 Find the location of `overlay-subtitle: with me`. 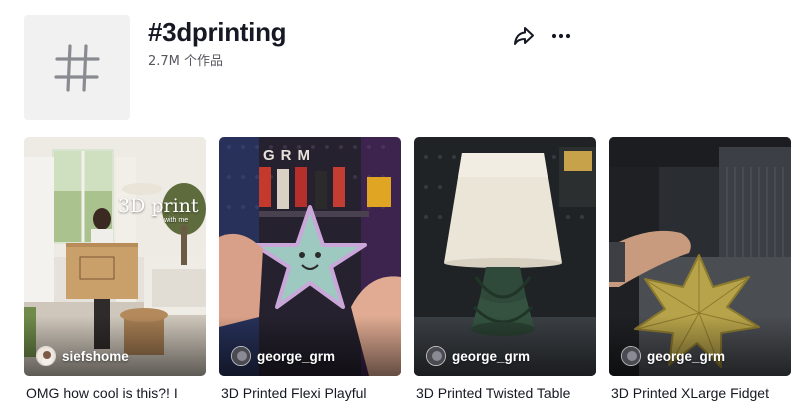

overlay-subtitle: with me is located at coordinates (176, 220).